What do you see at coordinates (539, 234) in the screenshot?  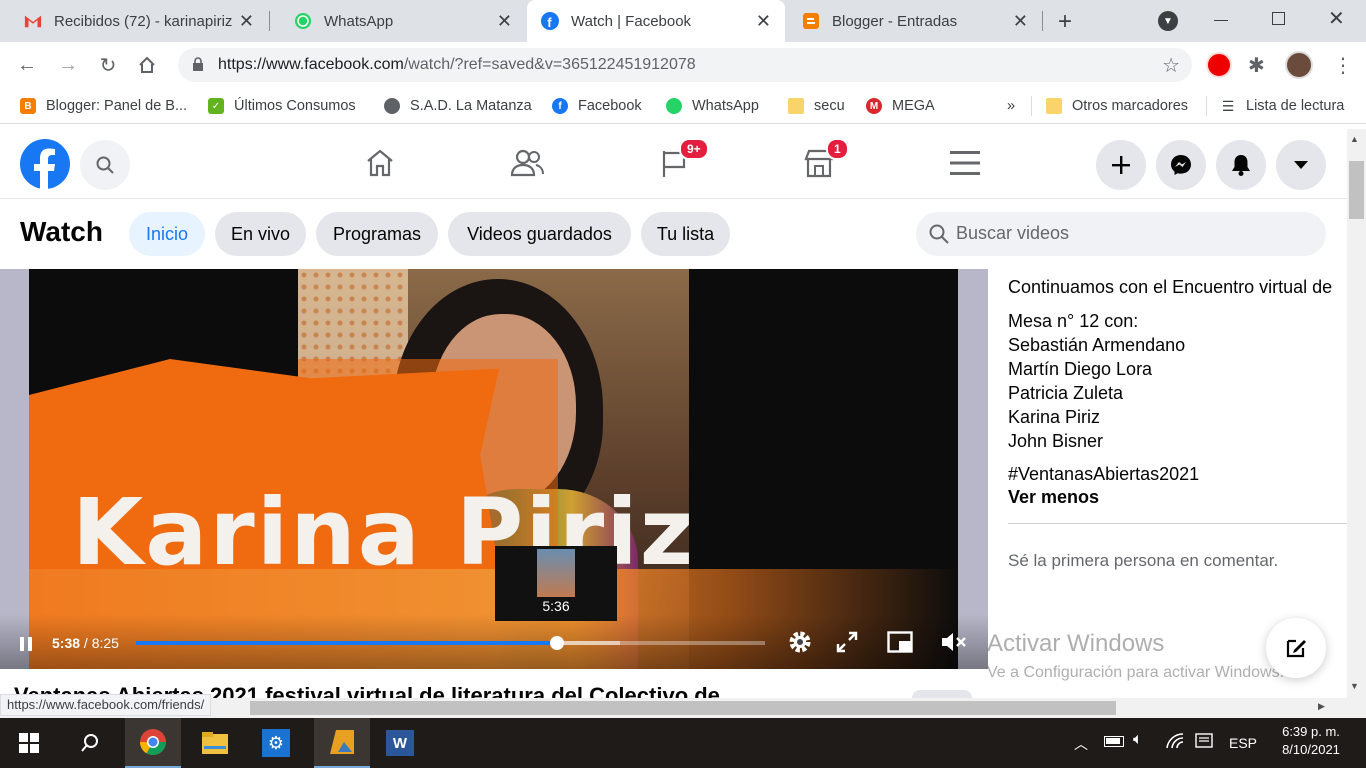 I see `tab-videos-guardados: Videos guardados` at bounding box center [539, 234].